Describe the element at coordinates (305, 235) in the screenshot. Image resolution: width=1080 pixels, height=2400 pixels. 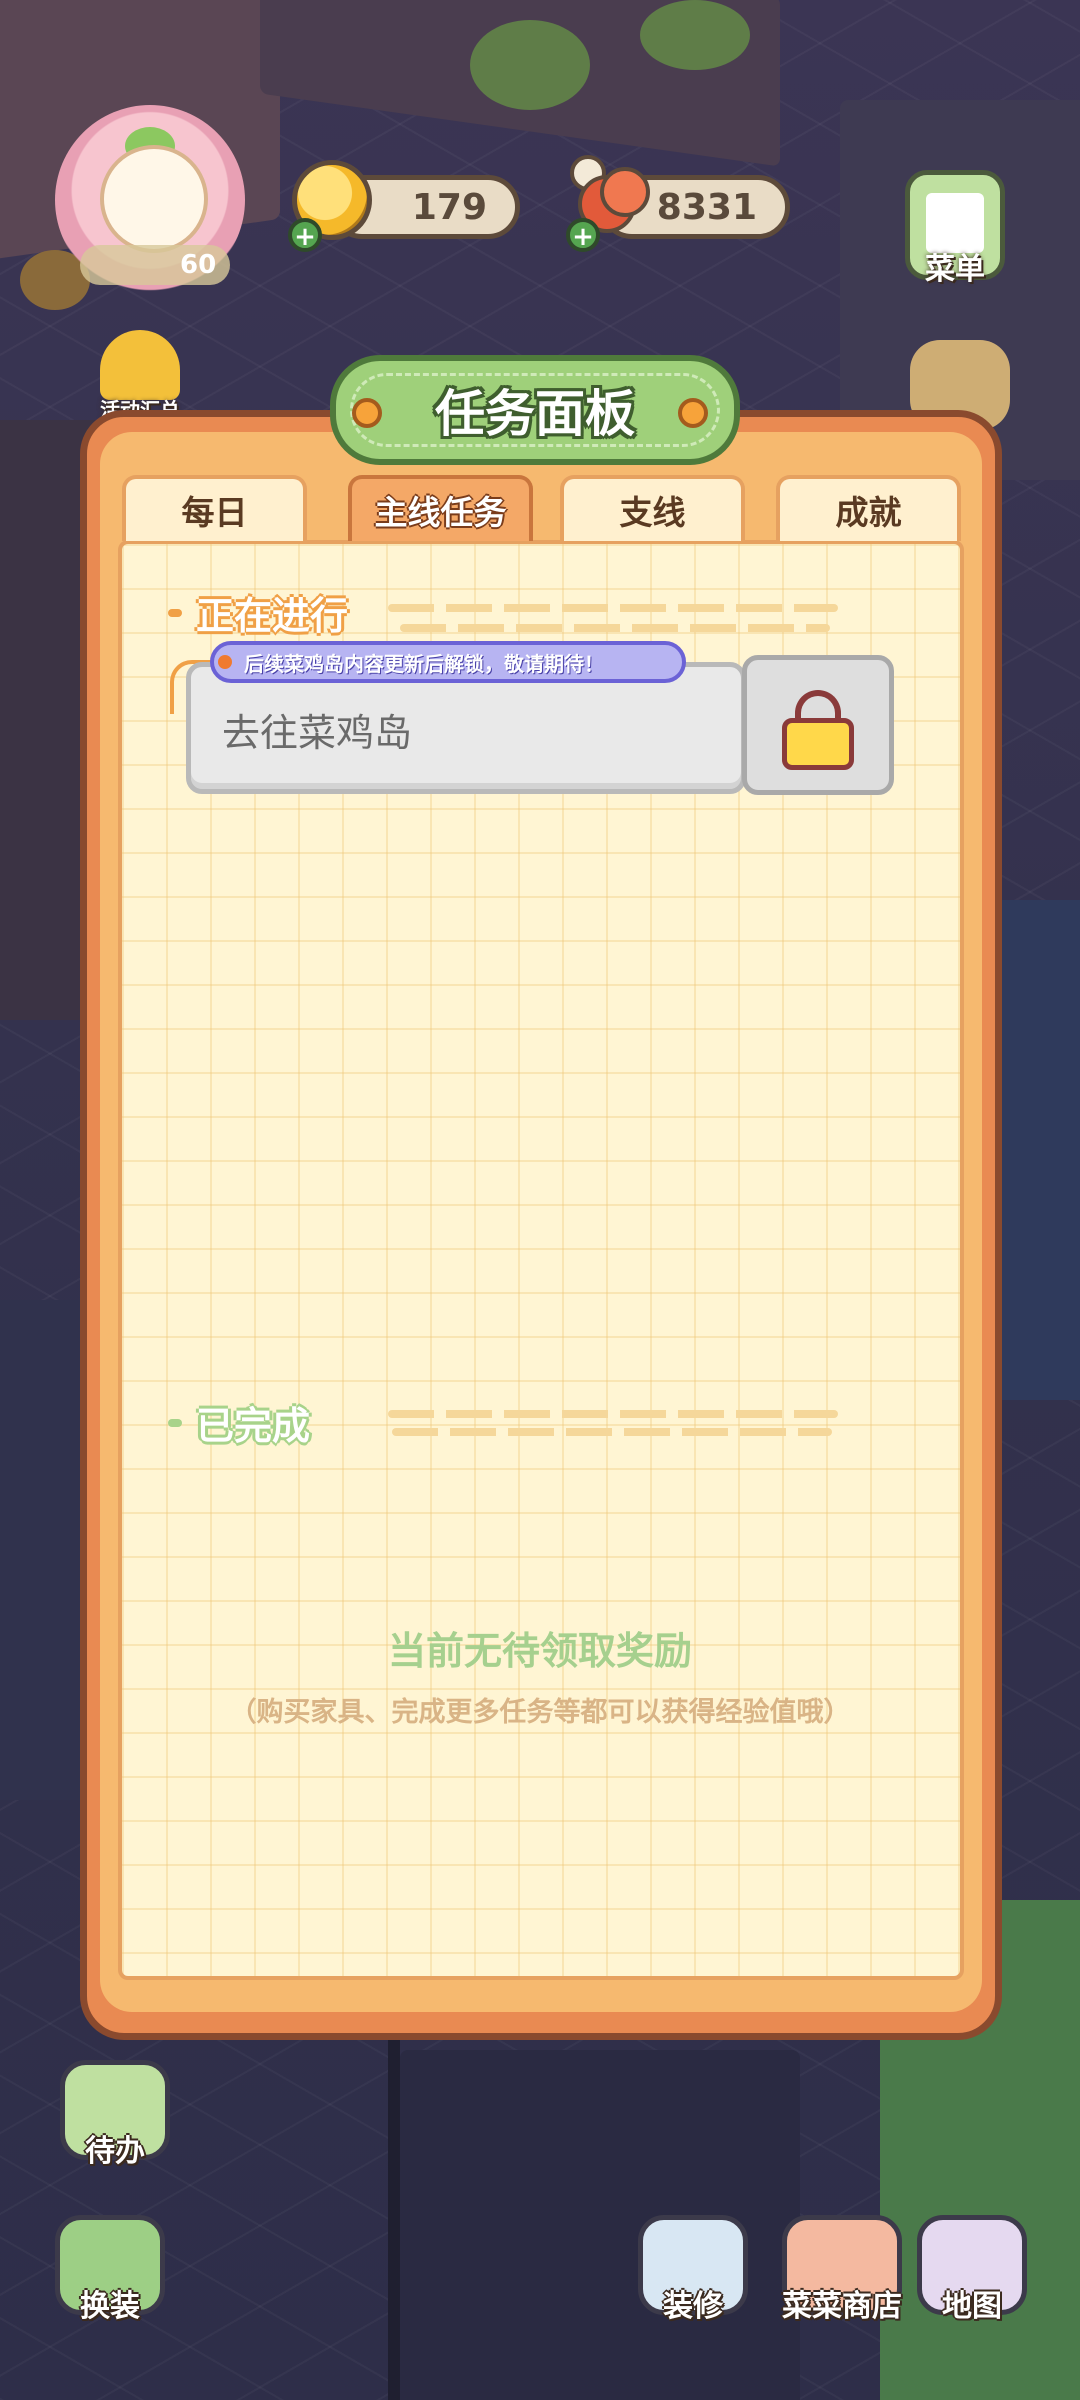
I see `add-coins-button: +` at that location.